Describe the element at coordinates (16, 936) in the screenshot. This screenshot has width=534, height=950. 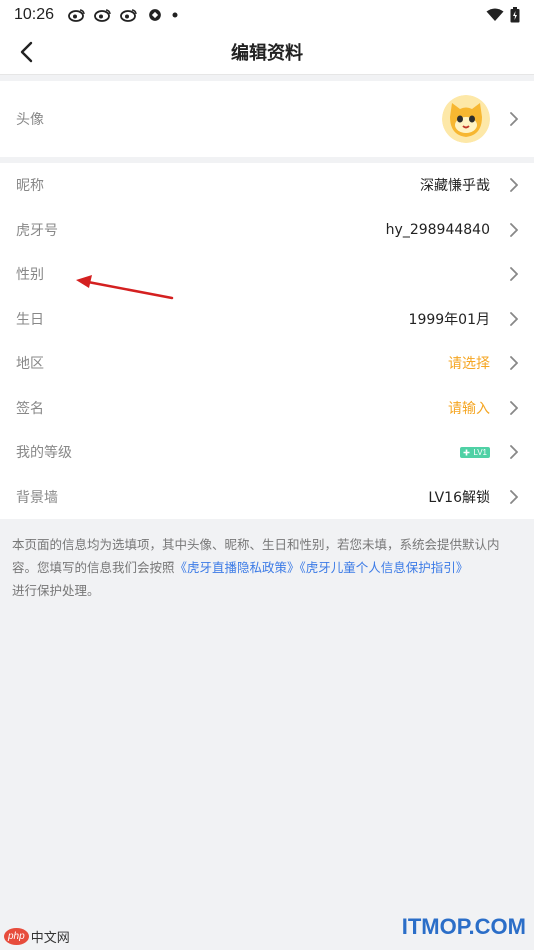
I see `php-logo: php` at that location.